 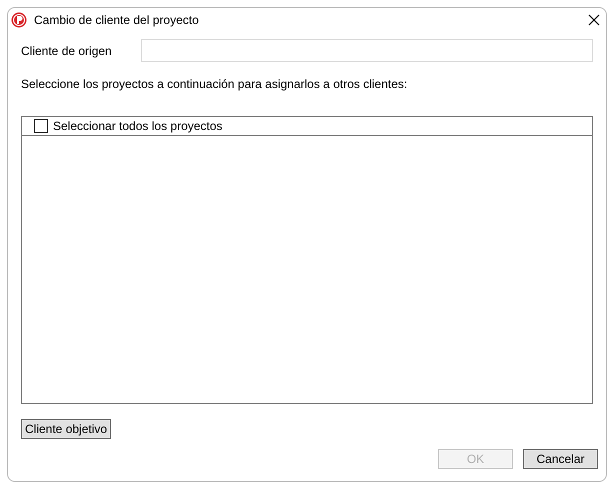 I want to click on select-all-label: Seleccionar todos los proyectos, so click(x=137, y=126).